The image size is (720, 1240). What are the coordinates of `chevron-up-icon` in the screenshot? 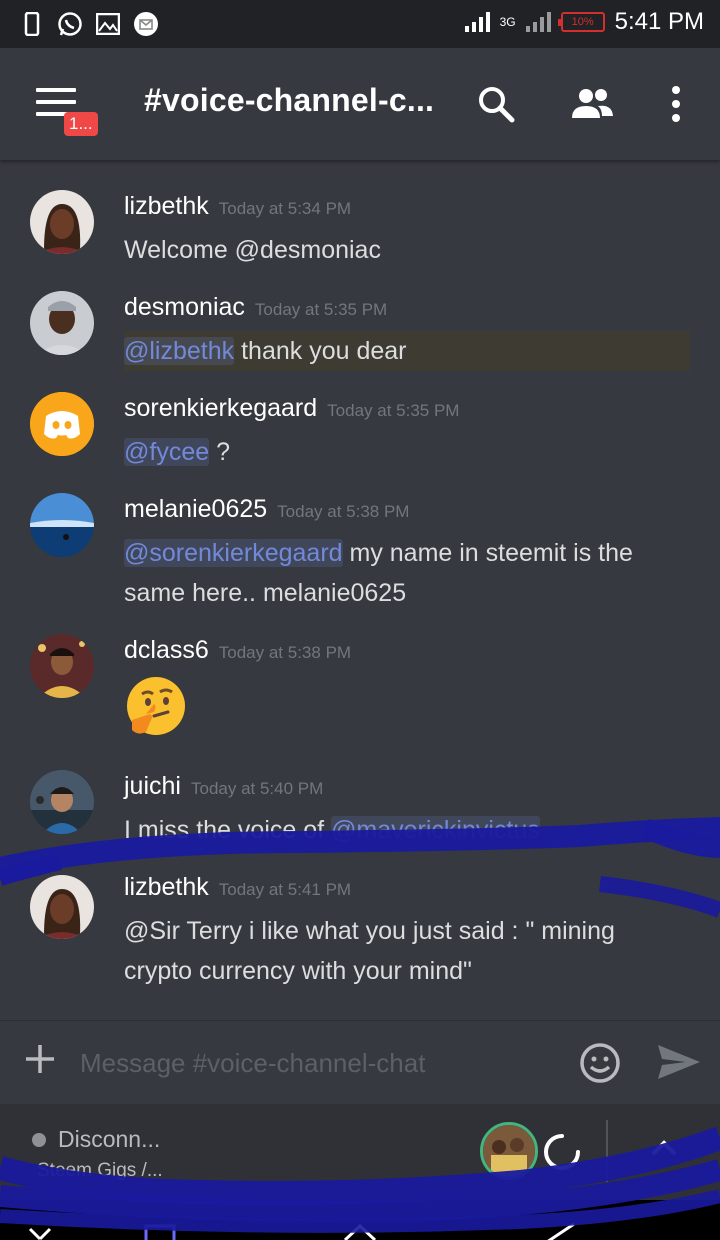 It's located at (664, 1150).